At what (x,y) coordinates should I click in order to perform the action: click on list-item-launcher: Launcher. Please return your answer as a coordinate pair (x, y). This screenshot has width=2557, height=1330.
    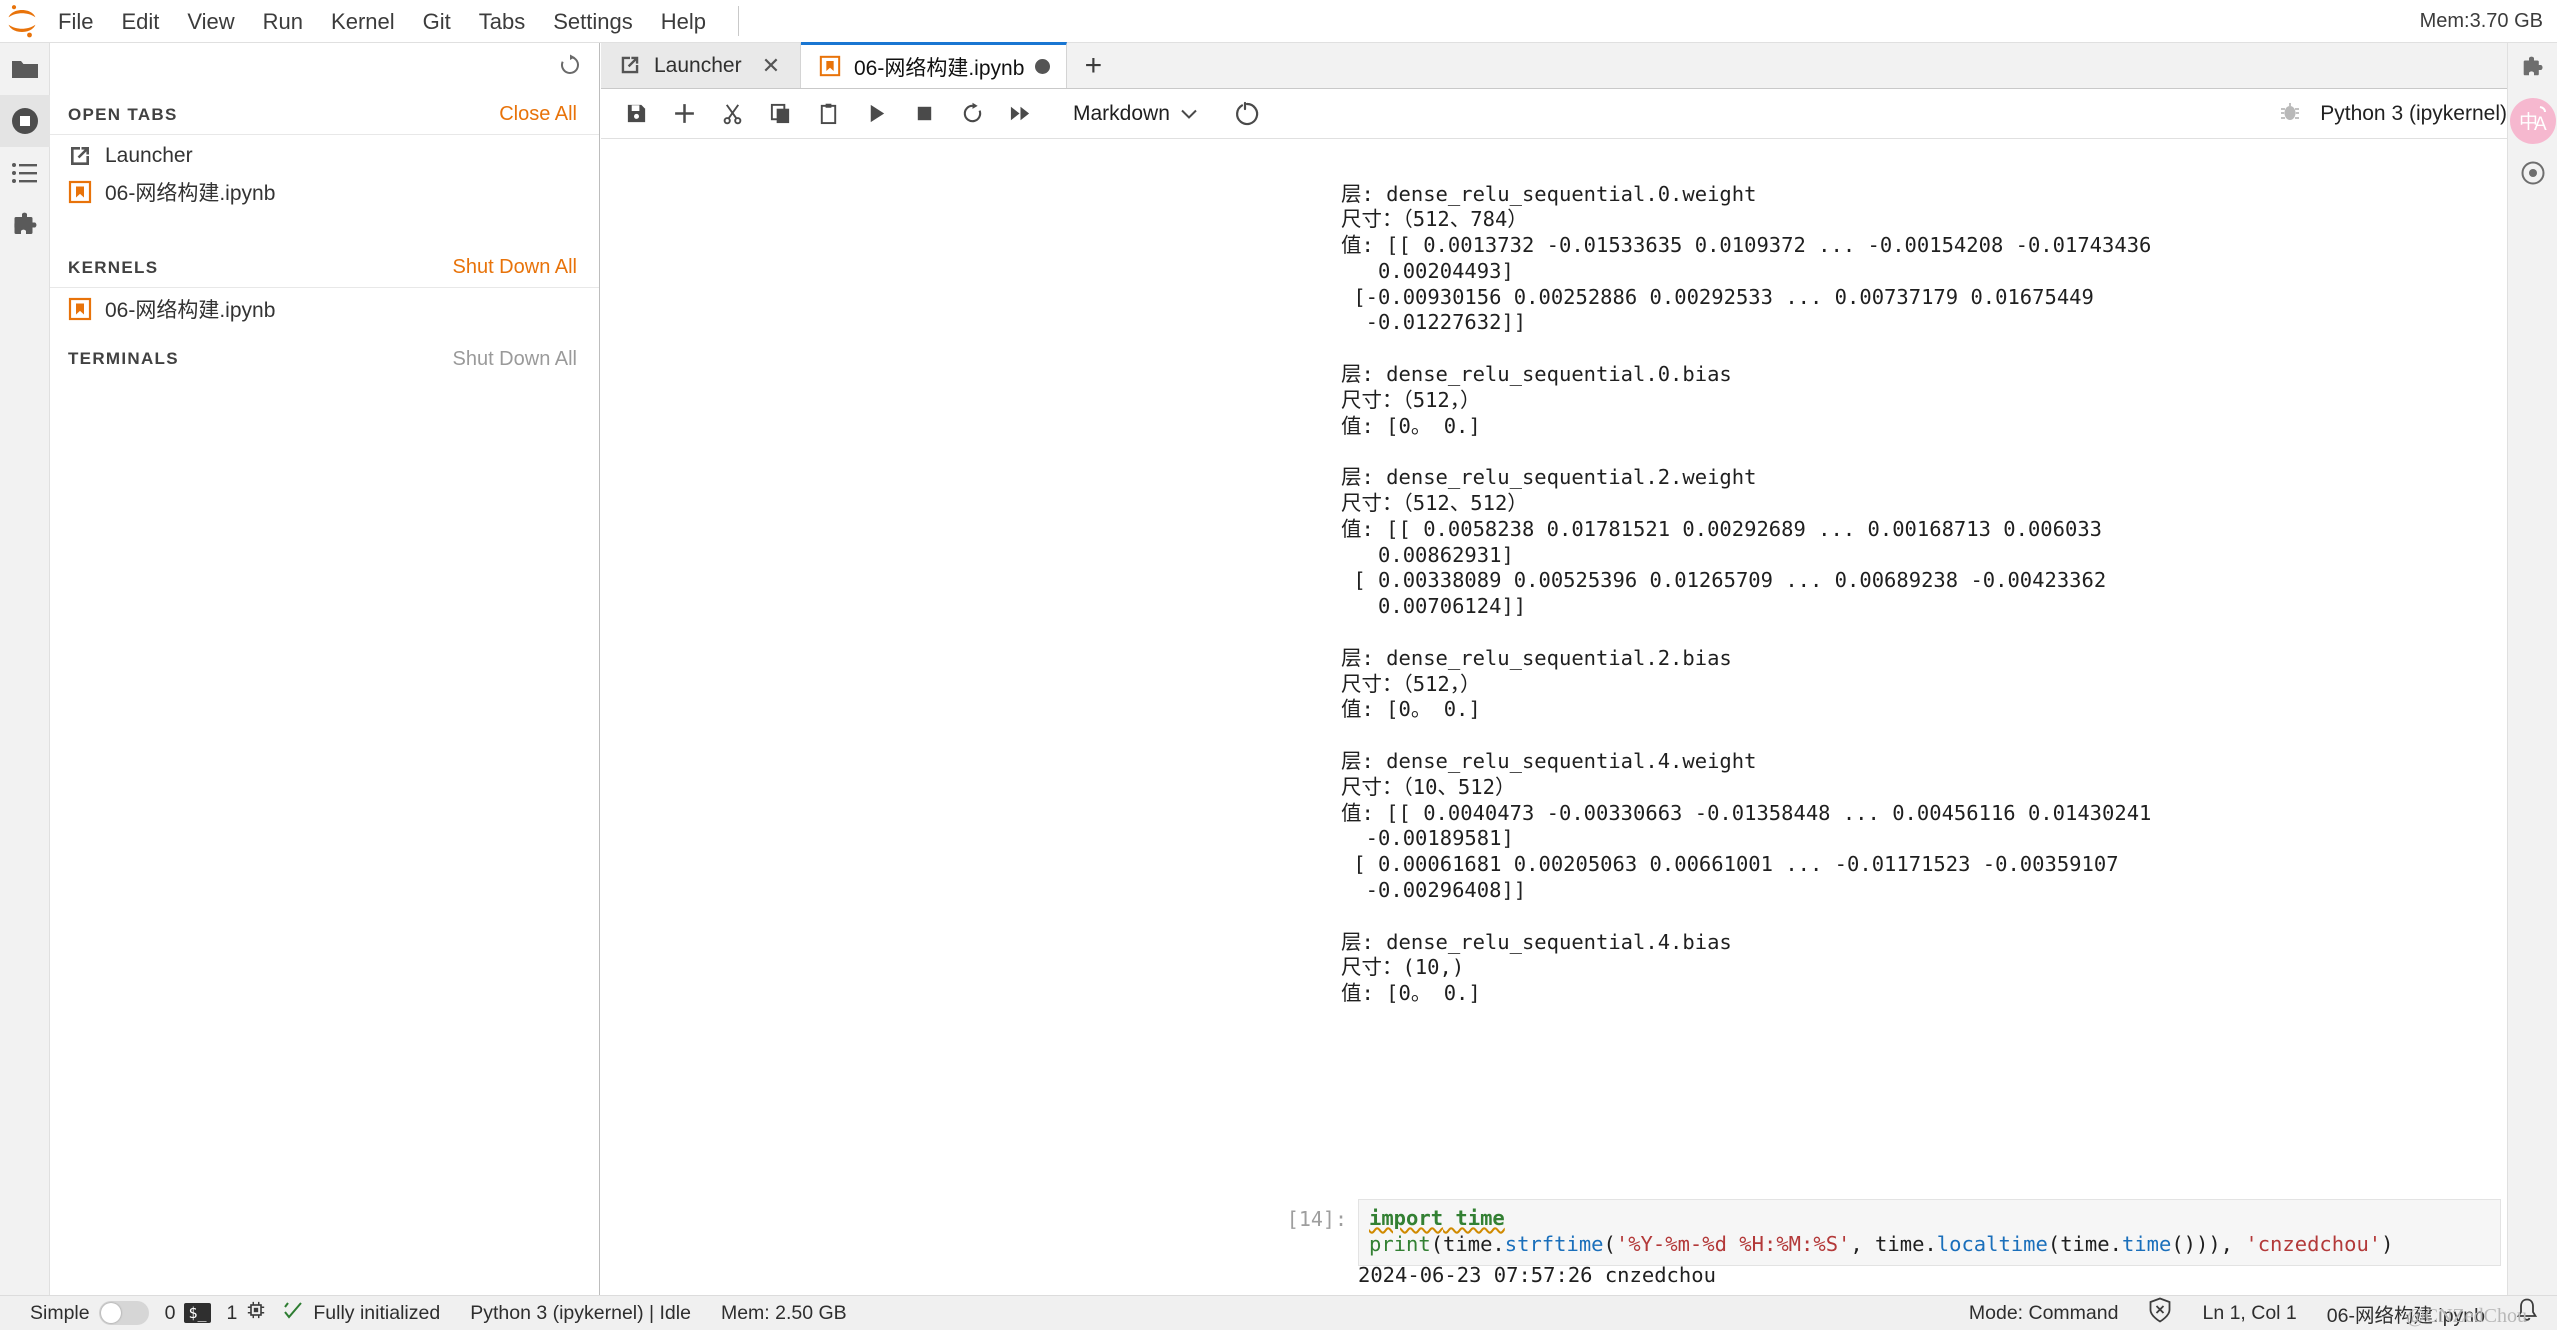
    Looking at the image, I should click on (324, 156).